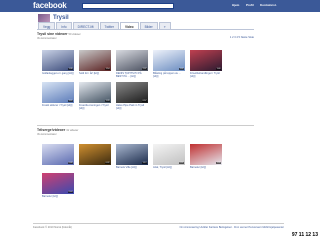 The width and height of the screenshot is (320, 240). What do you see at coordinates (132, 92) in the screenshot?
I see `video-thumbnail: 0:57` at bounding box center [132, 92].